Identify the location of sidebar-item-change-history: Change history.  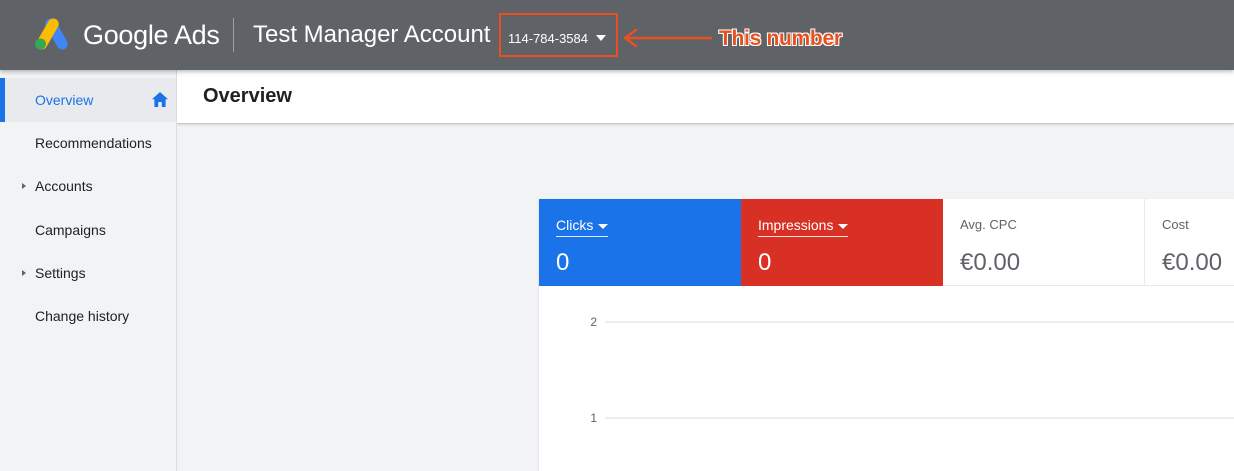
(88, 316).